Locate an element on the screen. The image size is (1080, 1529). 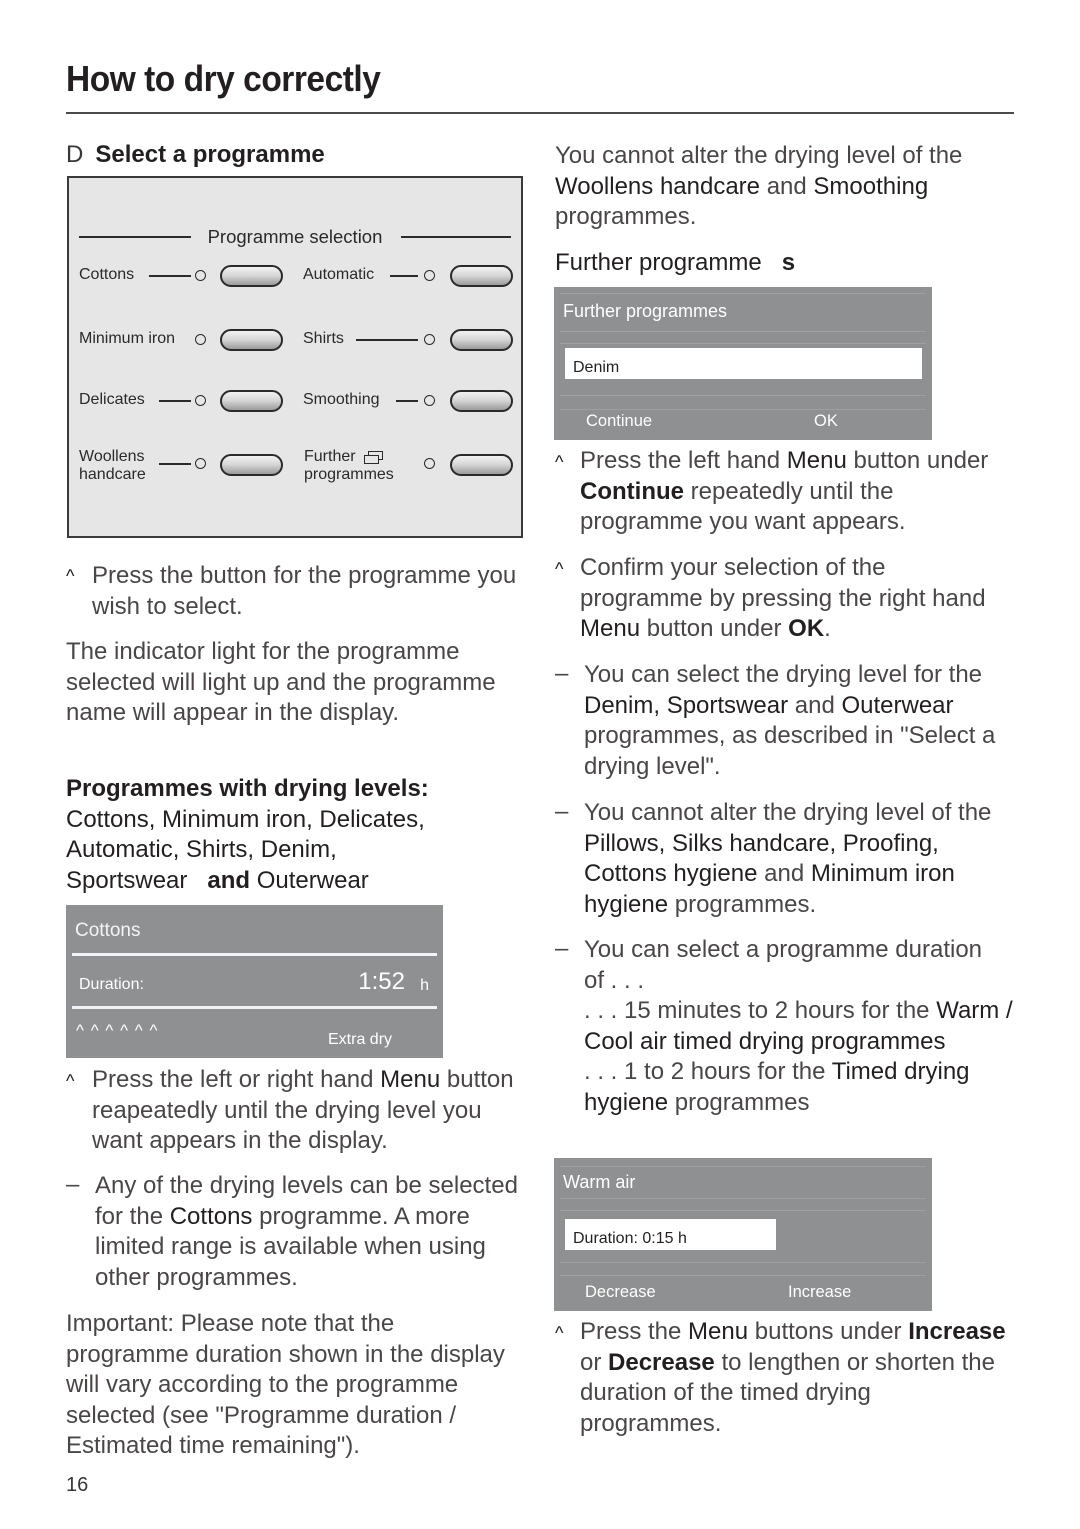
programme-button-woollens-handcare is located at coordinates (251, 465).